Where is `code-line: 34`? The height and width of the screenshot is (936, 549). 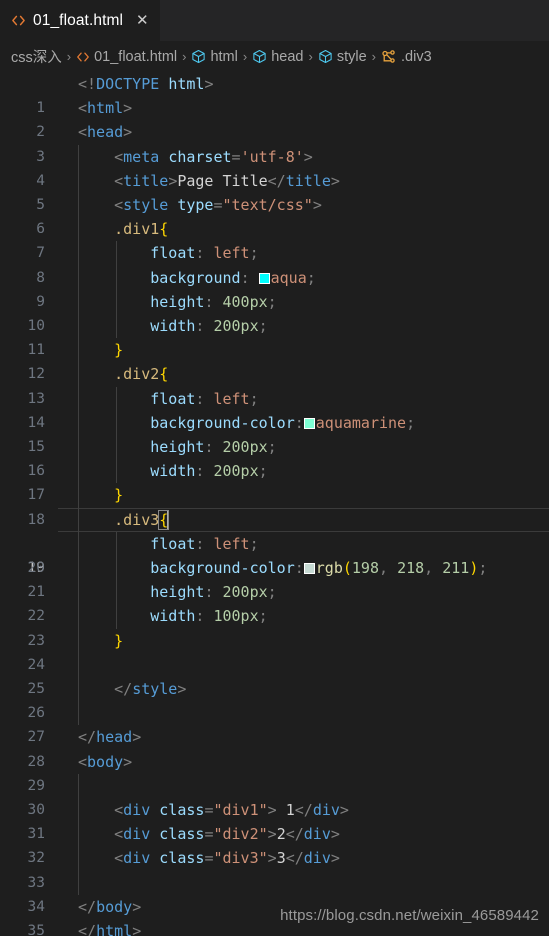 code-line: 34 is located at coordinates (274, 892).